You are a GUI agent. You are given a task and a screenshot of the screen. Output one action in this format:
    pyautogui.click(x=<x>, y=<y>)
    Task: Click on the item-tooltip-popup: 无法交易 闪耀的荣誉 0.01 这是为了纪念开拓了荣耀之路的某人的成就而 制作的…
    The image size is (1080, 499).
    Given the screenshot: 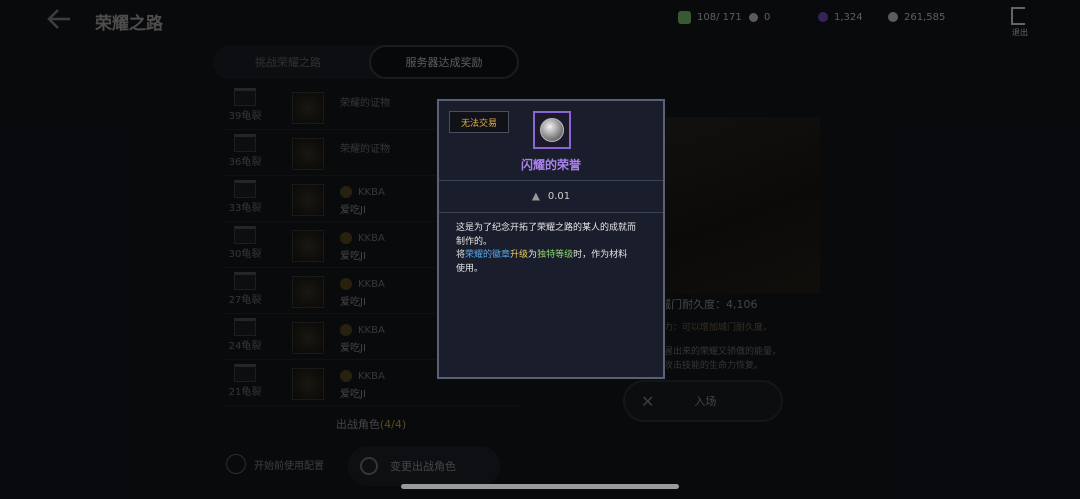 What is the action you would take?
    pyautogui.click(x=551, y=239)
    